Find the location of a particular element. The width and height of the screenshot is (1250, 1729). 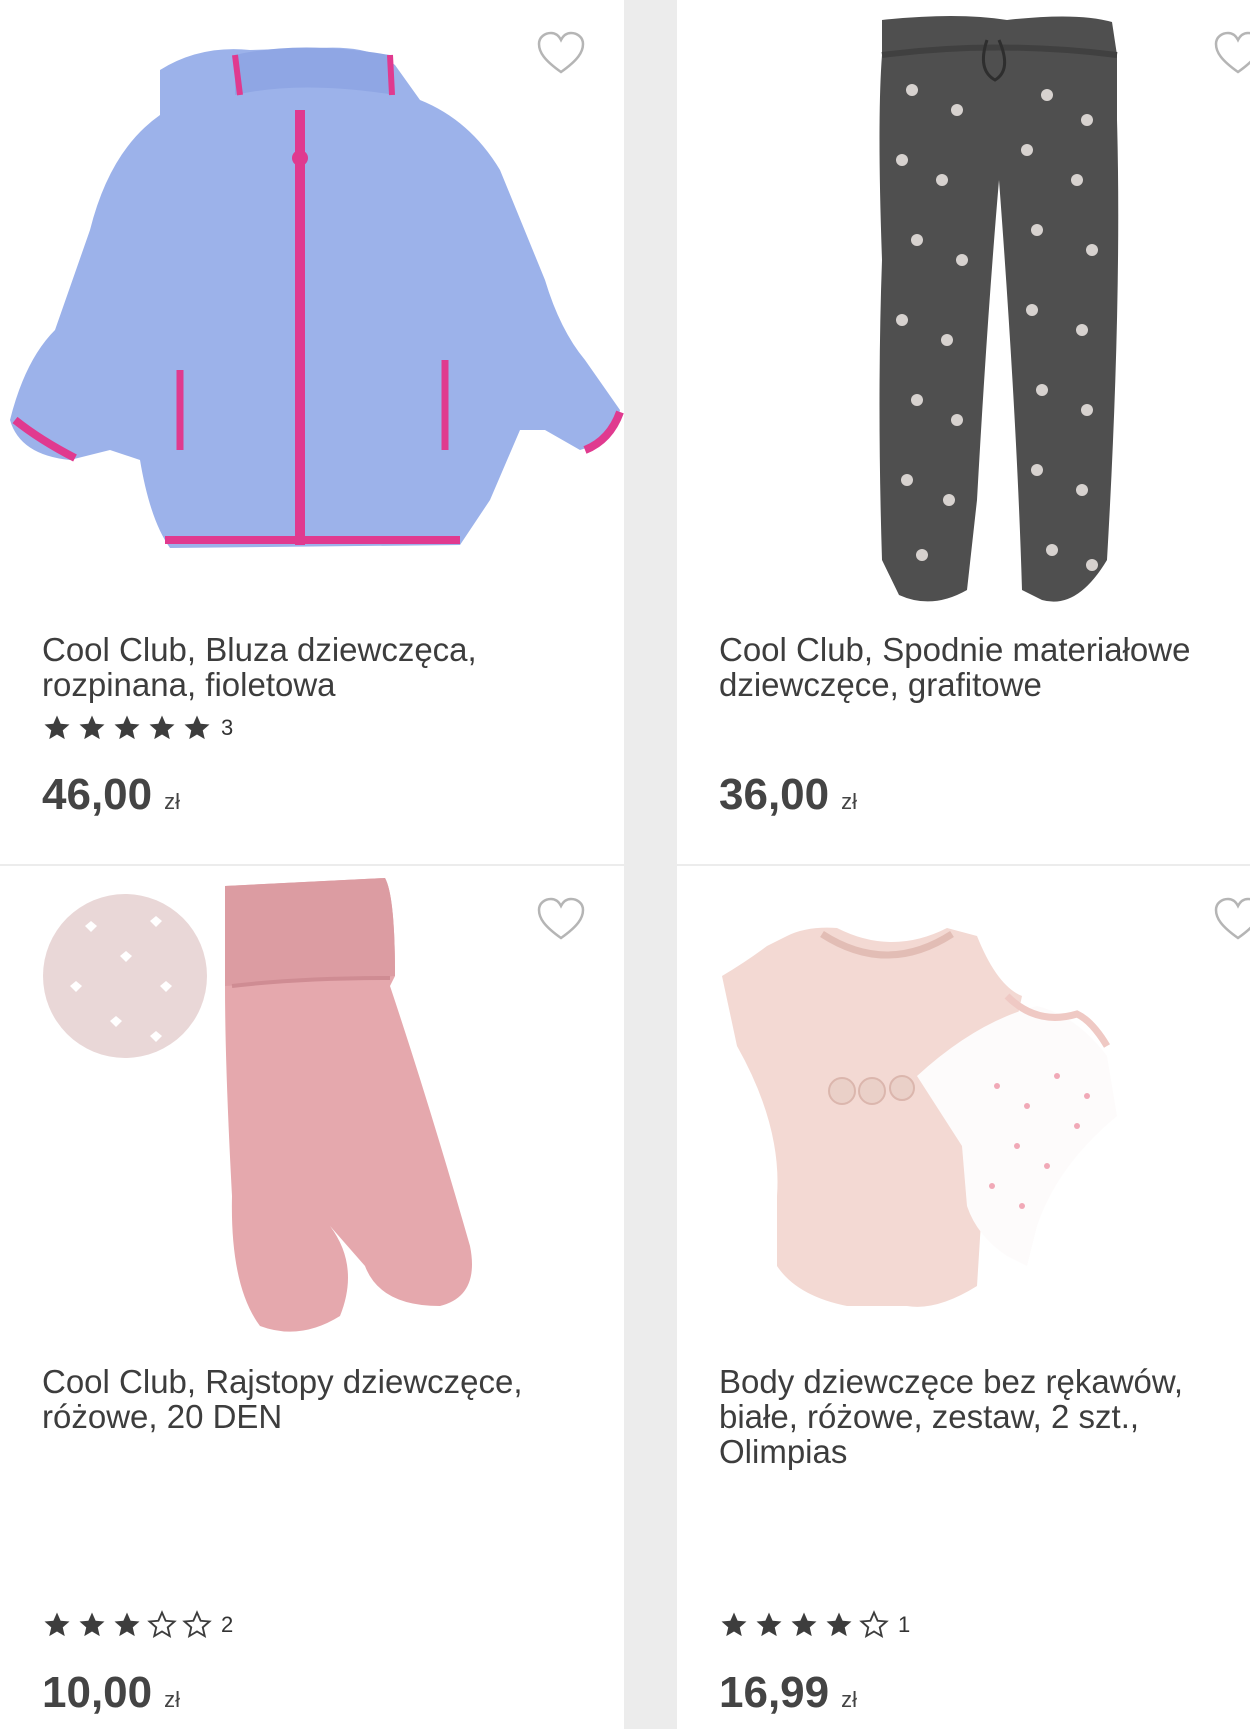

product-price: 16,99 zł is located at coordinates (788, 1693).